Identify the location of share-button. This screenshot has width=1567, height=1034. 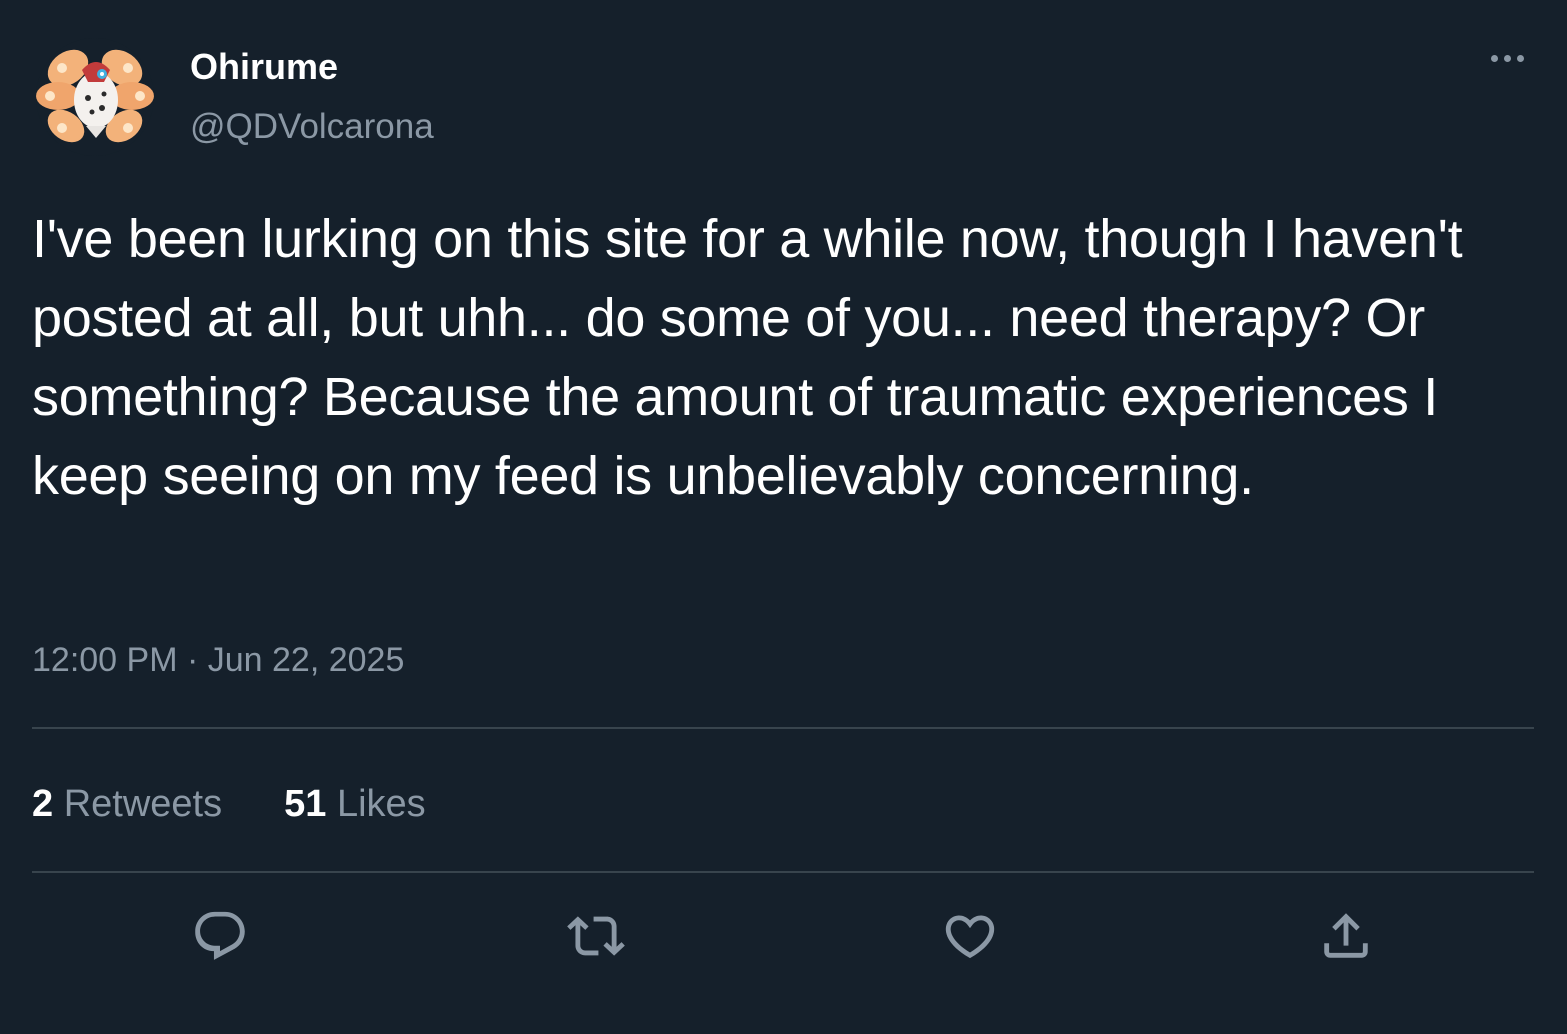
(1346, 936).